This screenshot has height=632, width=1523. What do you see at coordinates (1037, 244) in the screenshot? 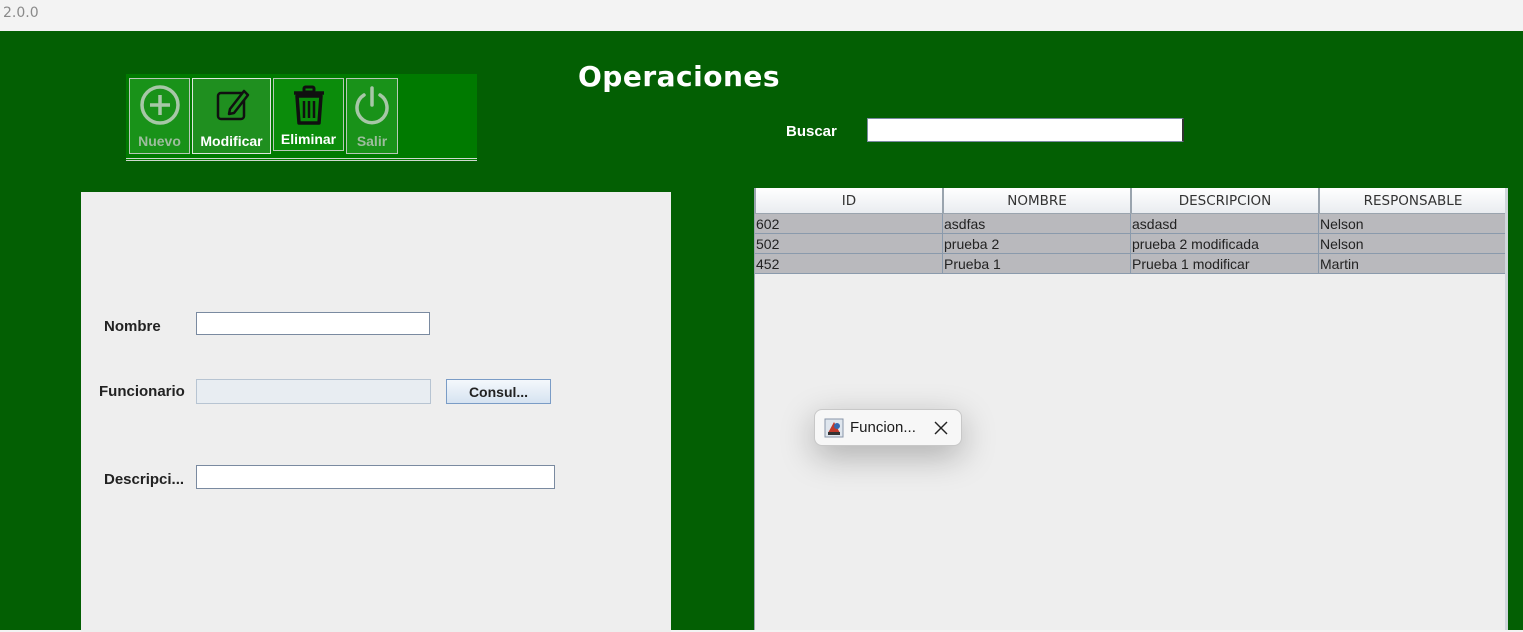
I see `table-cell: prueba 2` at bounding box center [1037, 244].